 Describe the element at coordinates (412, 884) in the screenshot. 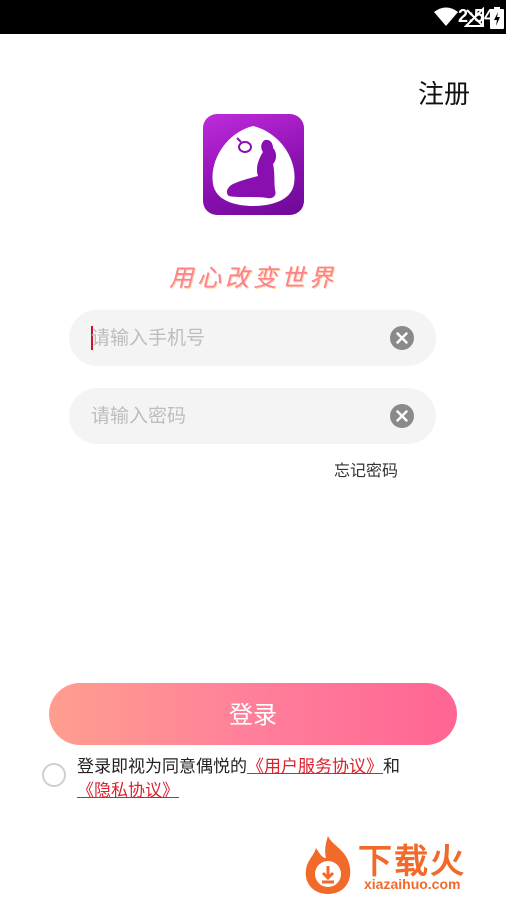

I see `watermark-domain: xiazaihuo.com` at that location.